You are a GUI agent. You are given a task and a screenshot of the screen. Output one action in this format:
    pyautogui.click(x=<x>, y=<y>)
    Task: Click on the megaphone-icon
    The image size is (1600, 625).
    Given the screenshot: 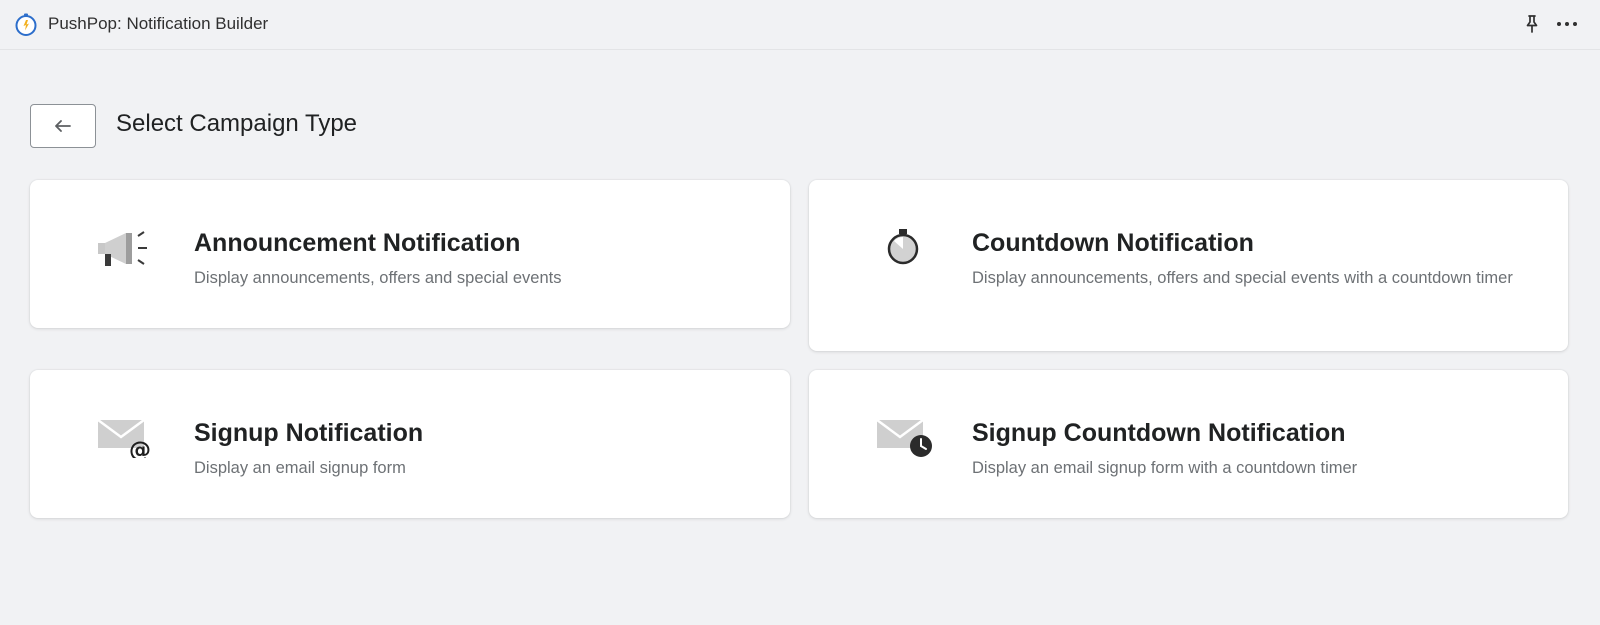 What is the action you would take?
    pyautogui.click(x=122, y=248)
    